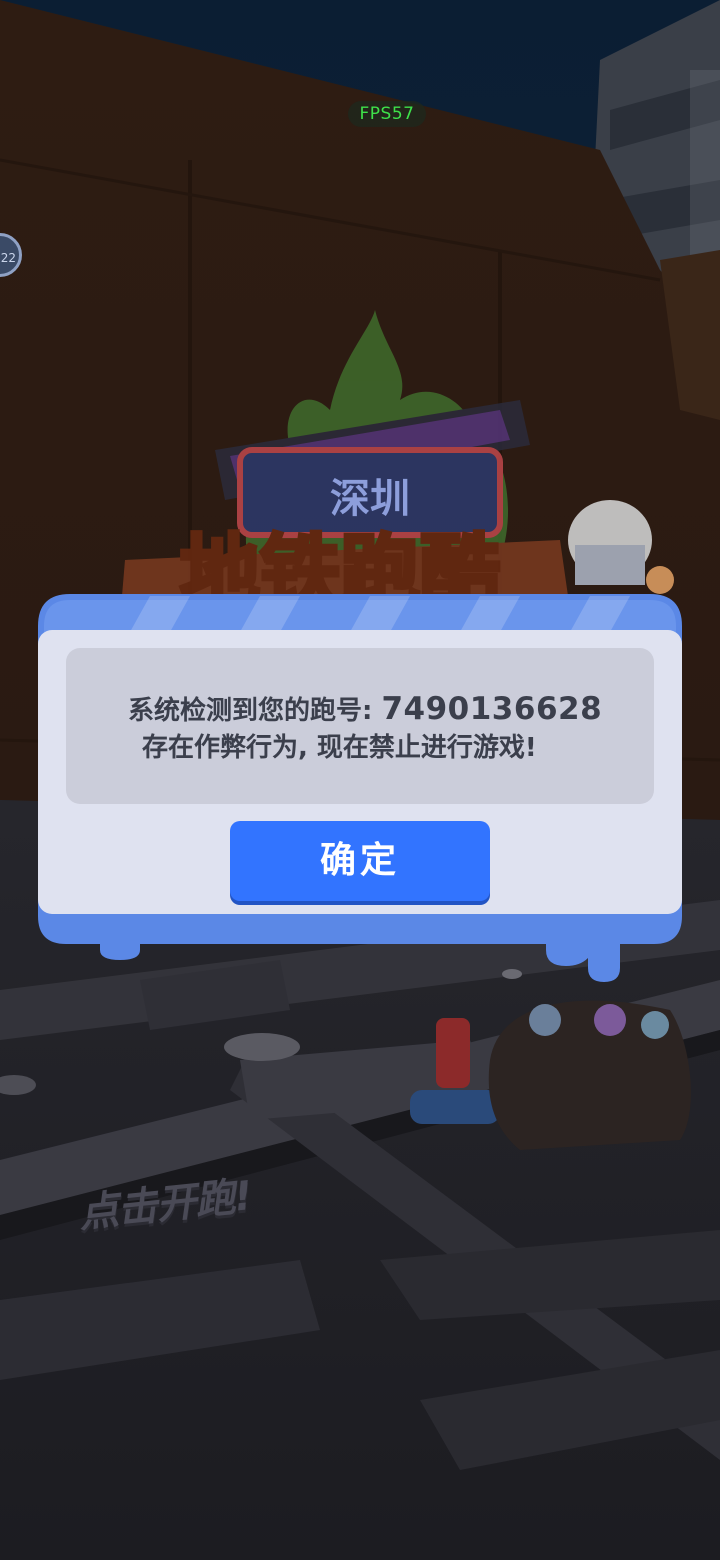  I want to click on svg-text: 地铁跑酷, so click(340, 572).